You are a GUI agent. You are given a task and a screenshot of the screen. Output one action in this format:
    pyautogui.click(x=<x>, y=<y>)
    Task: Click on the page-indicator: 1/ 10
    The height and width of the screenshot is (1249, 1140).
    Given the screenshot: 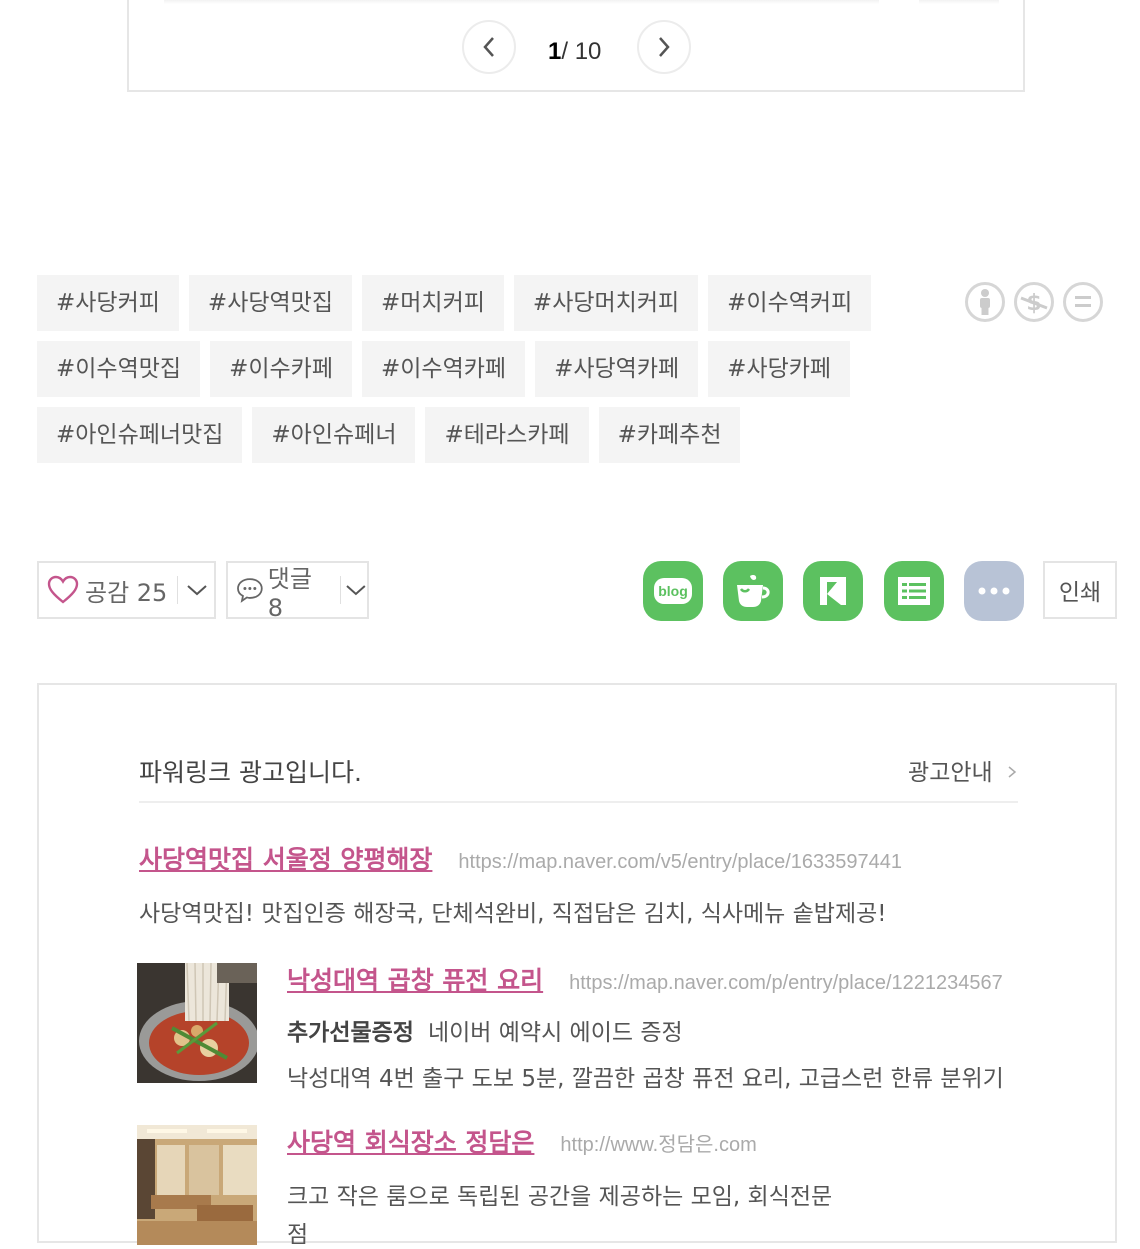 What is the action you would take?
    pyautogui.click(x=574, y=52)
    